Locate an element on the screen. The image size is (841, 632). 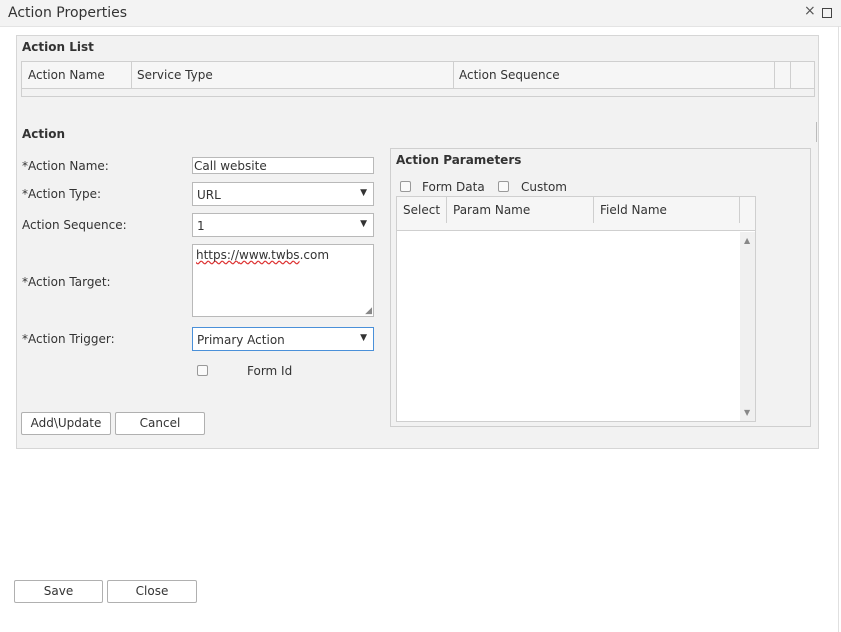
action-name-value: Call website is located at coordinates (230, 166).